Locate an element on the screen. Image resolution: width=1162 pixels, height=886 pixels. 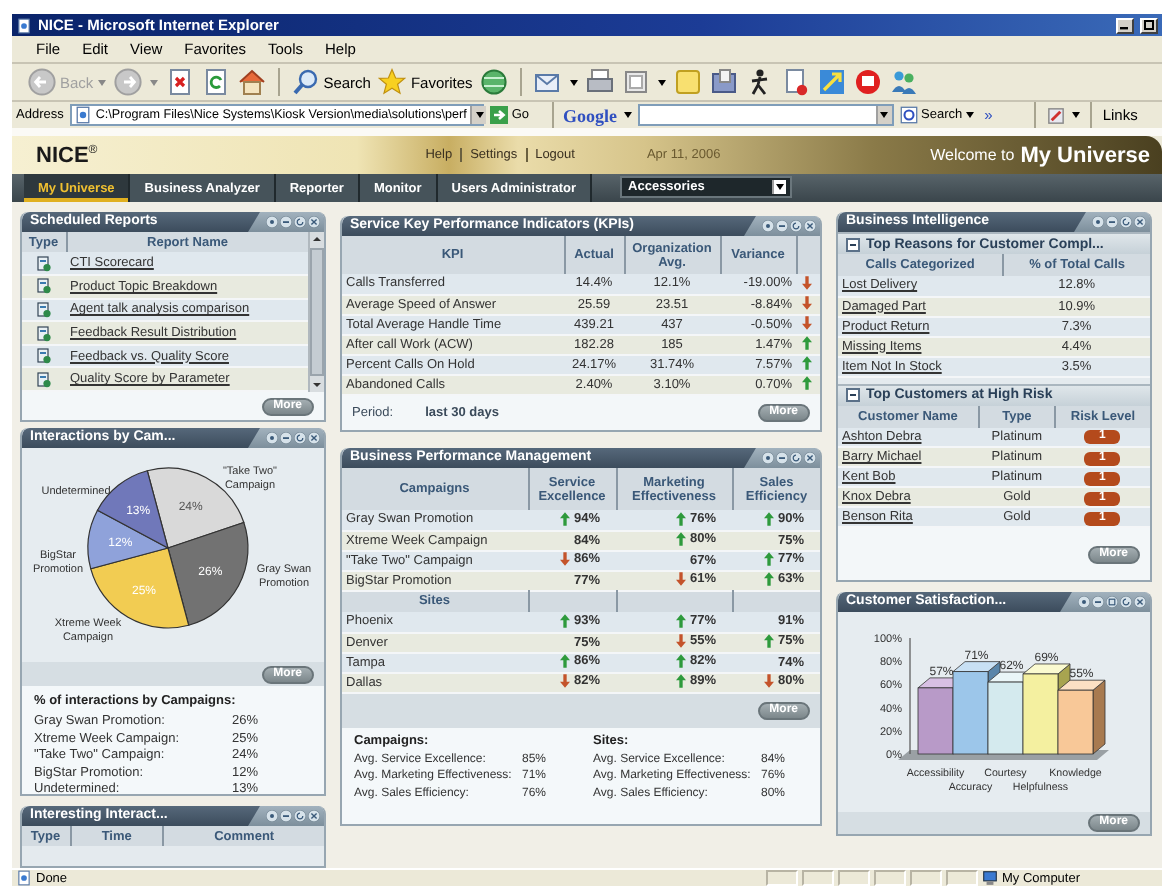
scroll-thumb is located at coordinates (317, 312).